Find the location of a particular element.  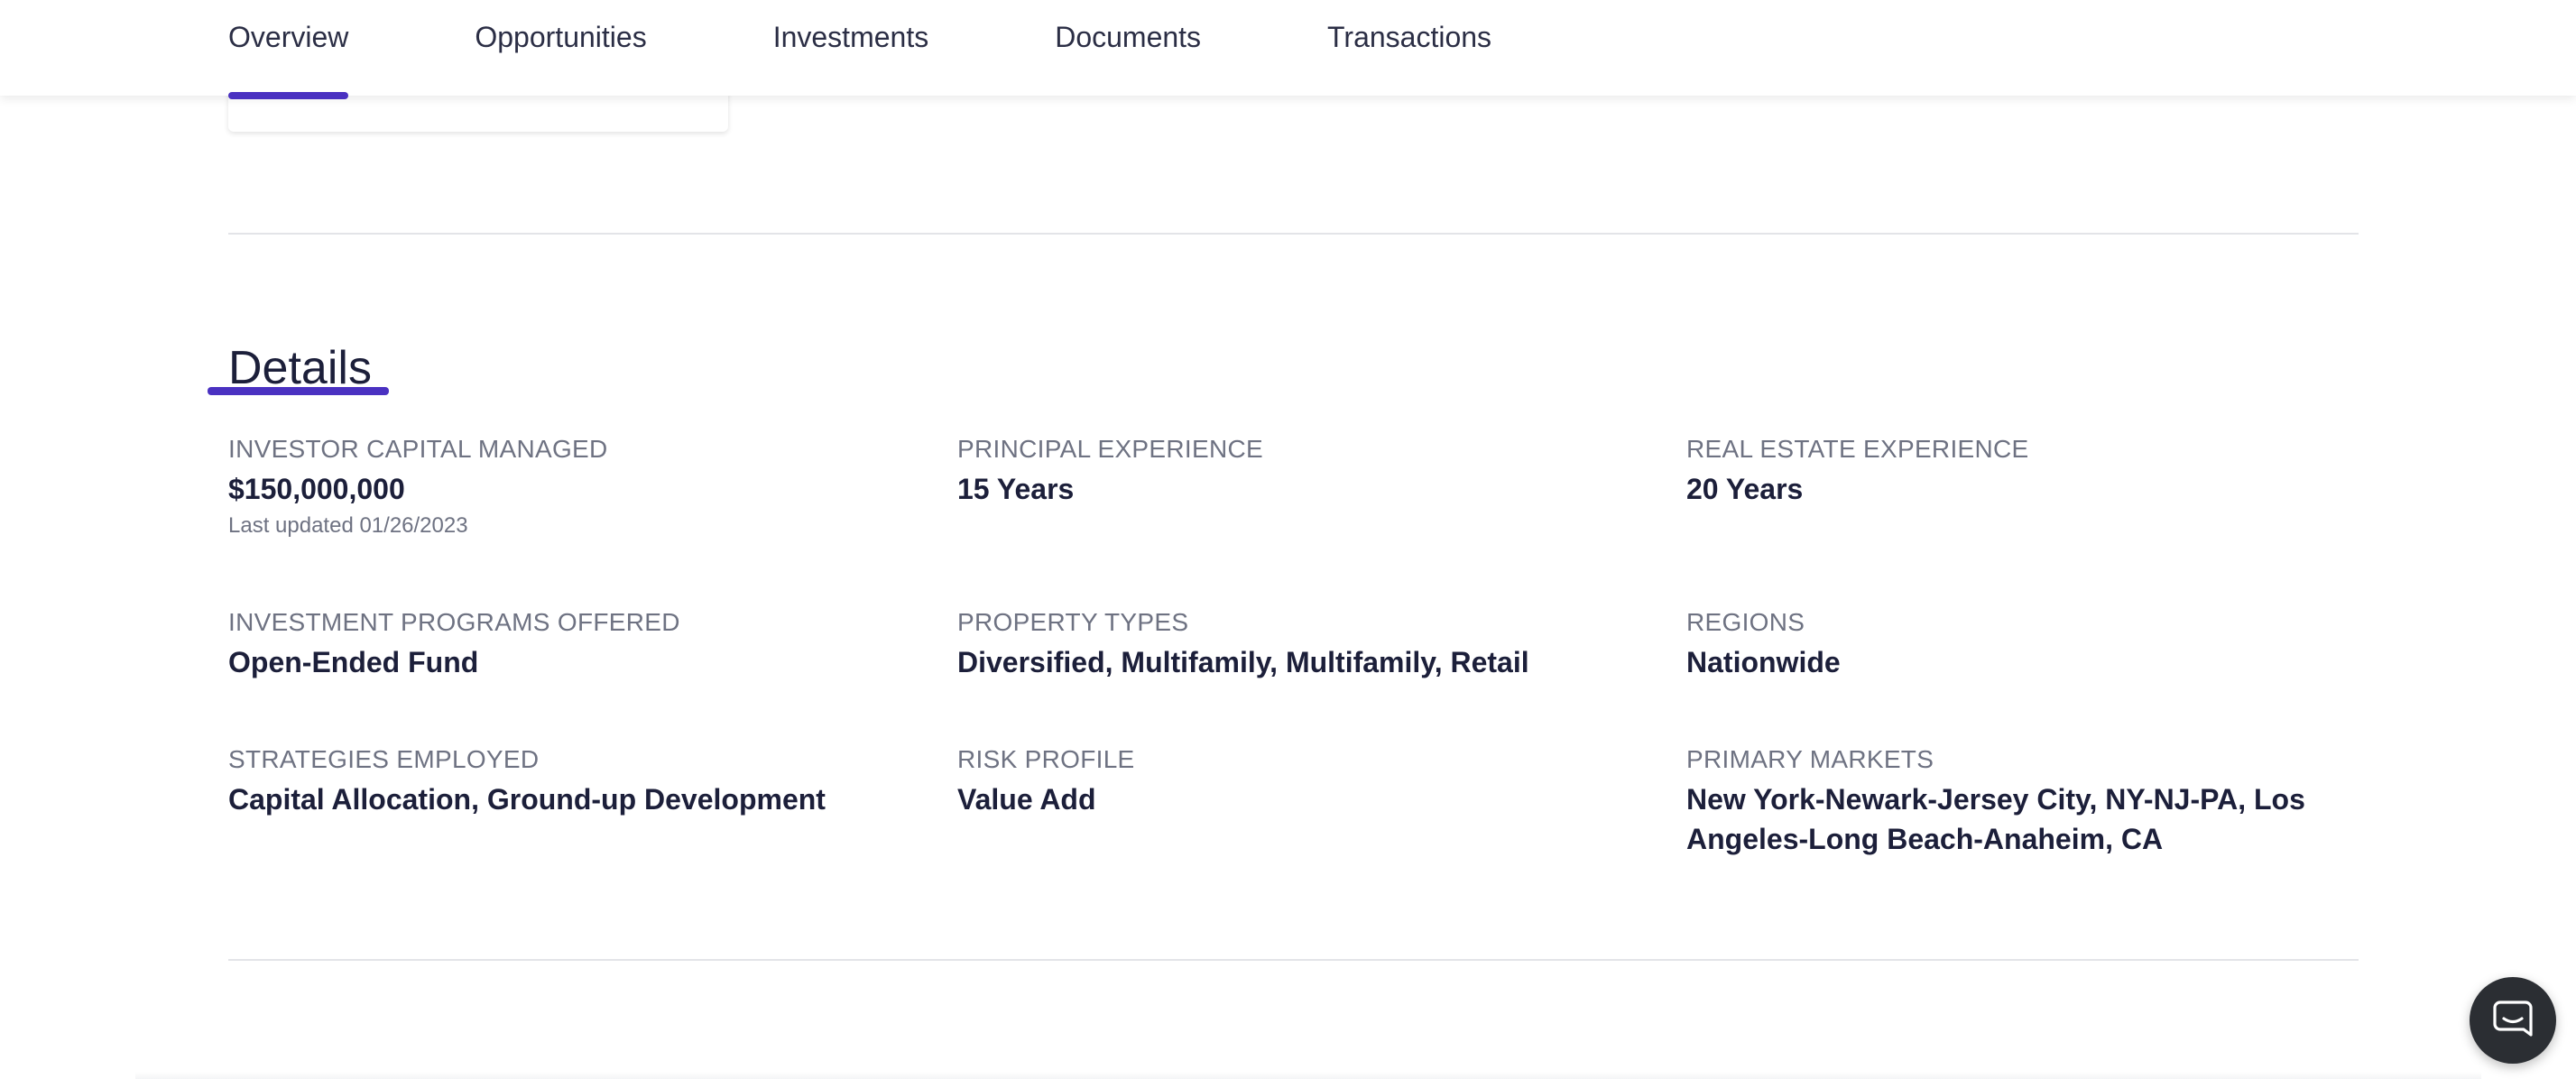

field-label: PRINCIPAL EXPERIENCE is located at coordinates (1110, 449).